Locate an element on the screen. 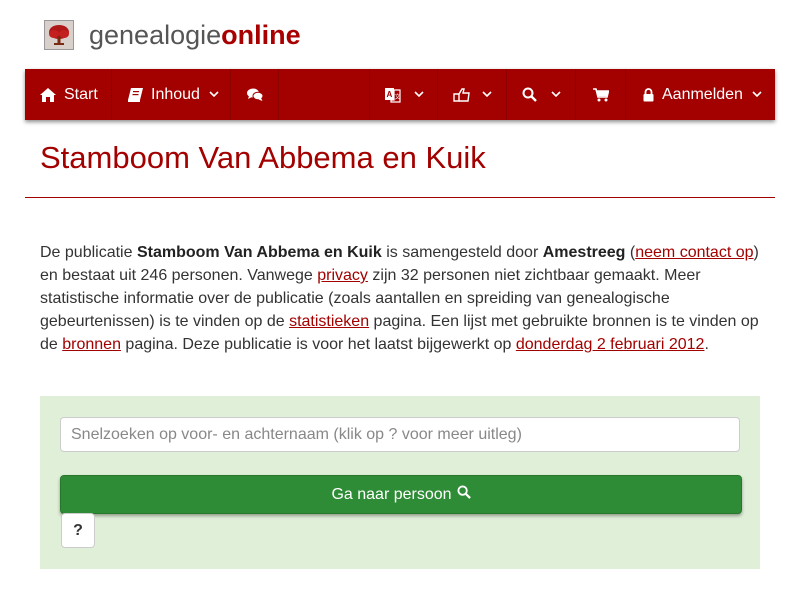 The image size is (800, 600). site-header: genealogieonline is located at coordinates (172, 35).